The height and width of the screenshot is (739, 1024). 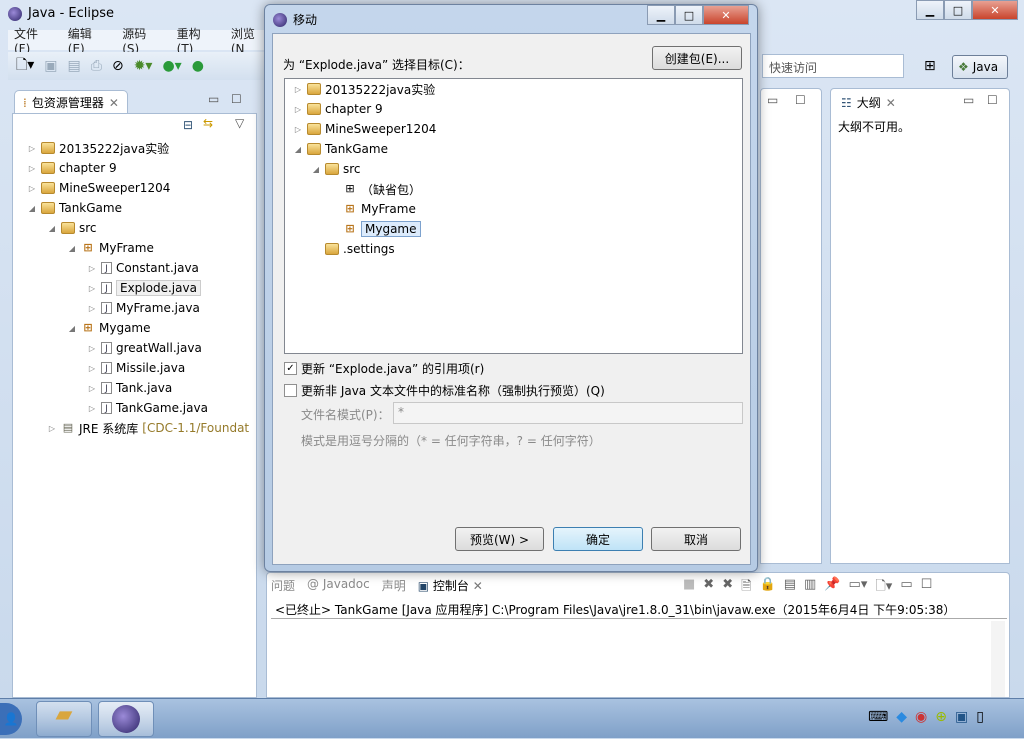 What do you see at coordinates (444, 390) in the screenshot?
I see `update-nonjava-option: 更新非 Java 文本文件中的标准名称（强制执行预览）(Q)` at bounding box center [444, 390].